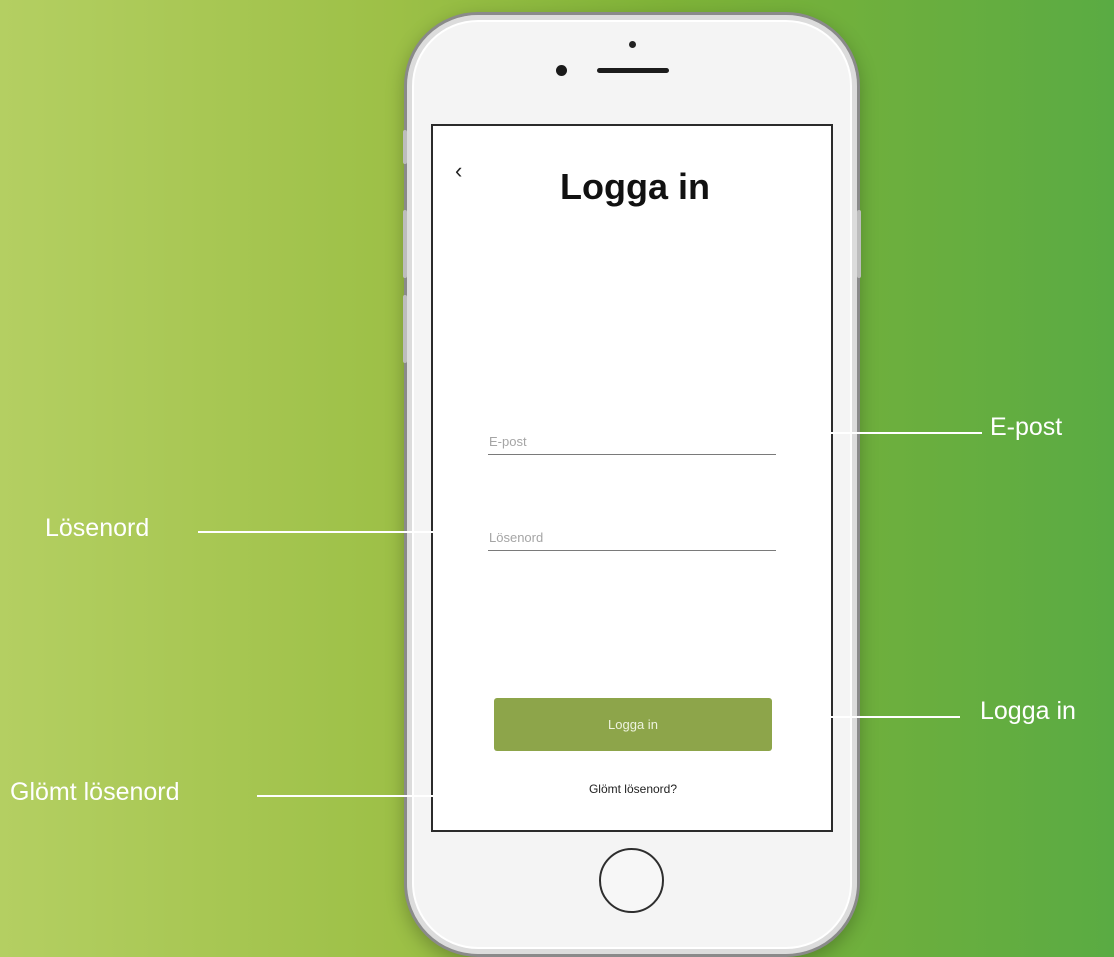 The width and height of the screenshot is (1114, 957). I want to click on front-camera, so click(561, 70).